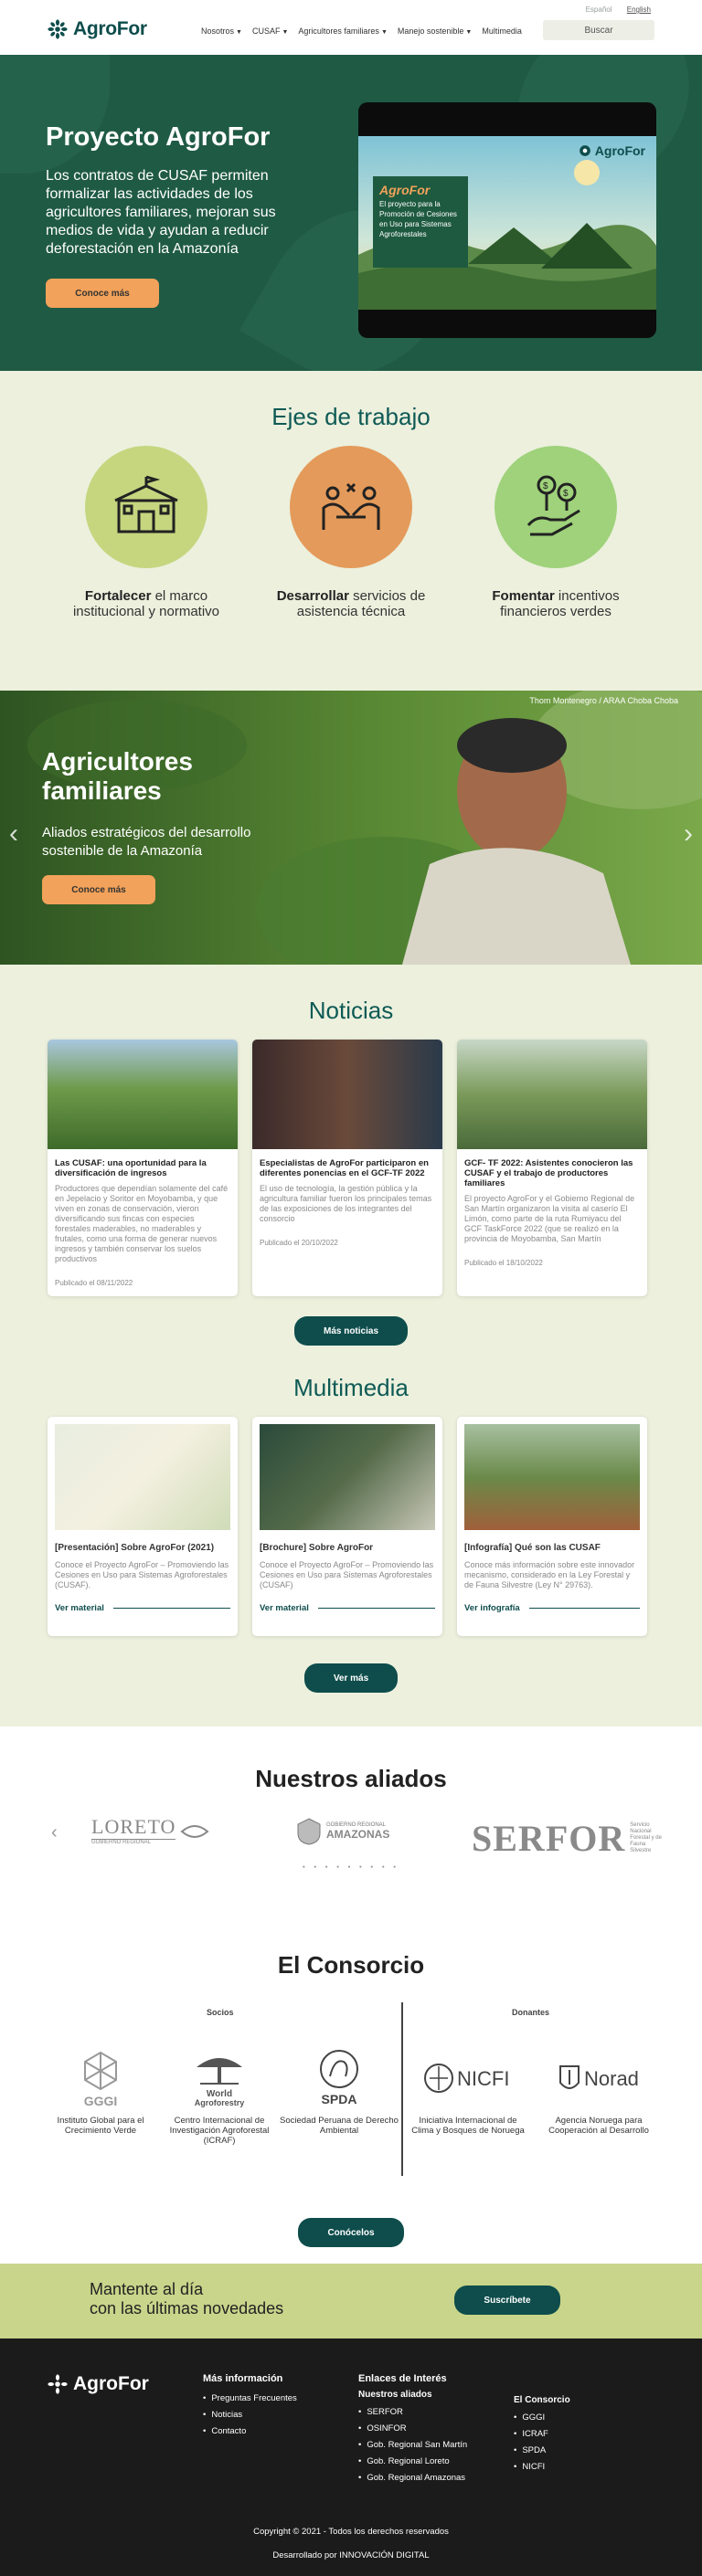 This screenshot has width=702, height=2576. I want to click on nav-manejo: Manejo sostenible ▼, so click(435, 31).